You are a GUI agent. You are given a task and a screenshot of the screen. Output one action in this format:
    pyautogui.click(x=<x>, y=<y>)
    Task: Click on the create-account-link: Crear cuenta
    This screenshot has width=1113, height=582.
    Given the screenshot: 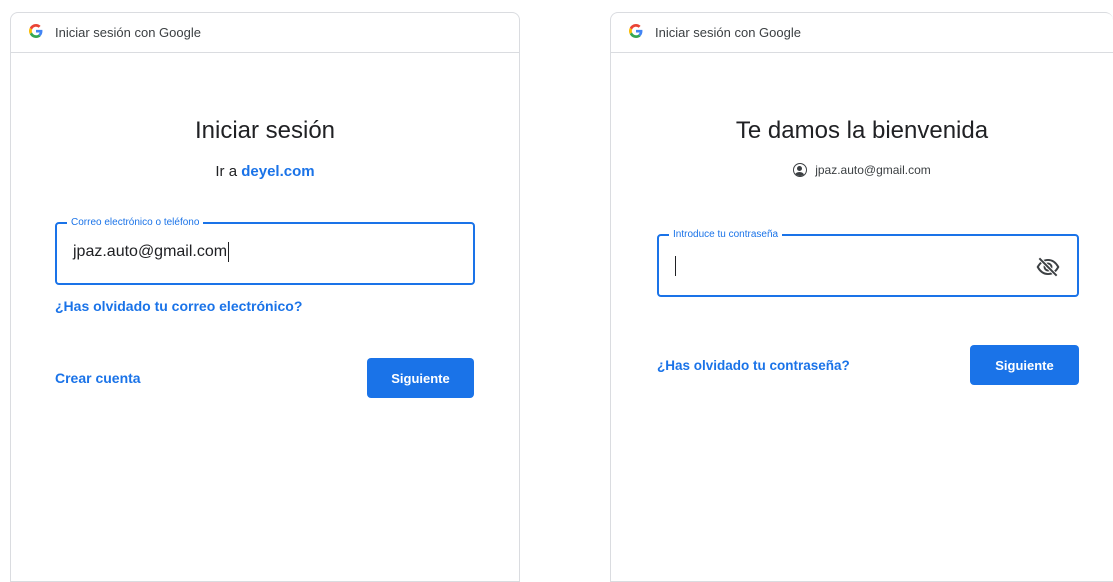 What is the action you would take?
    pyautogui.click(x=98, y=378)
    